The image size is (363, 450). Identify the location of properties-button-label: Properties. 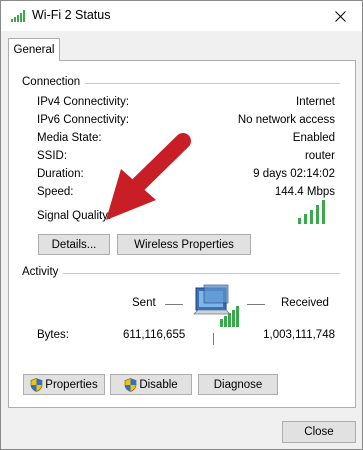
(71, 384).